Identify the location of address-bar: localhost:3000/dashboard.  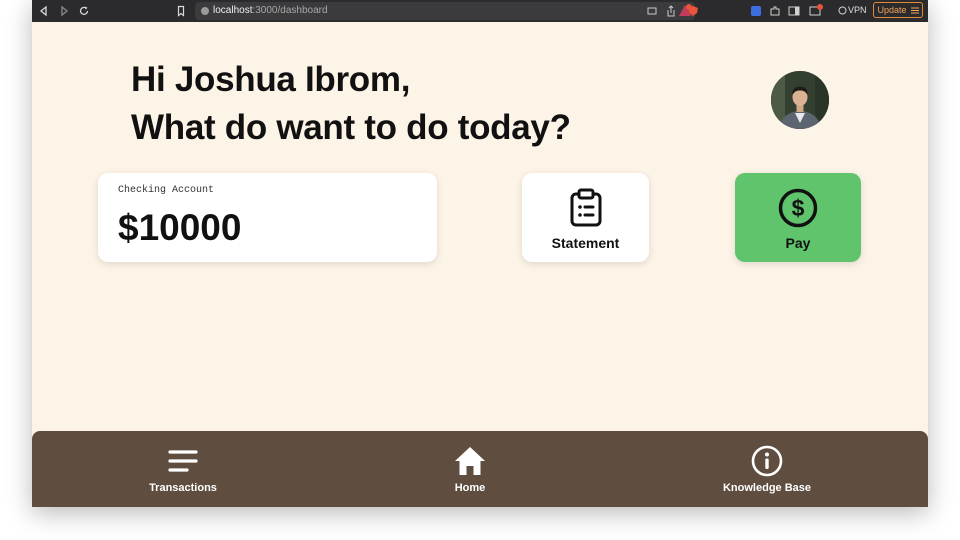
(446, 11).